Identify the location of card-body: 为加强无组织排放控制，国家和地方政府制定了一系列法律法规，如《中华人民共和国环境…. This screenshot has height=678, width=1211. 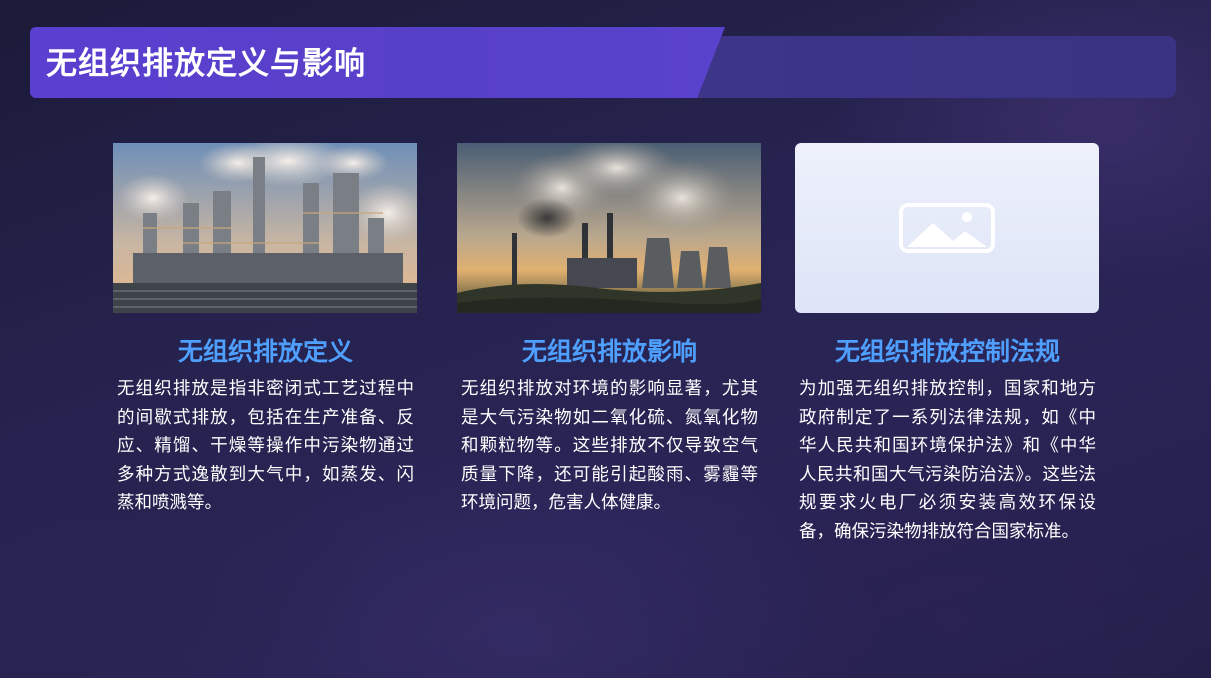
(947, 460).